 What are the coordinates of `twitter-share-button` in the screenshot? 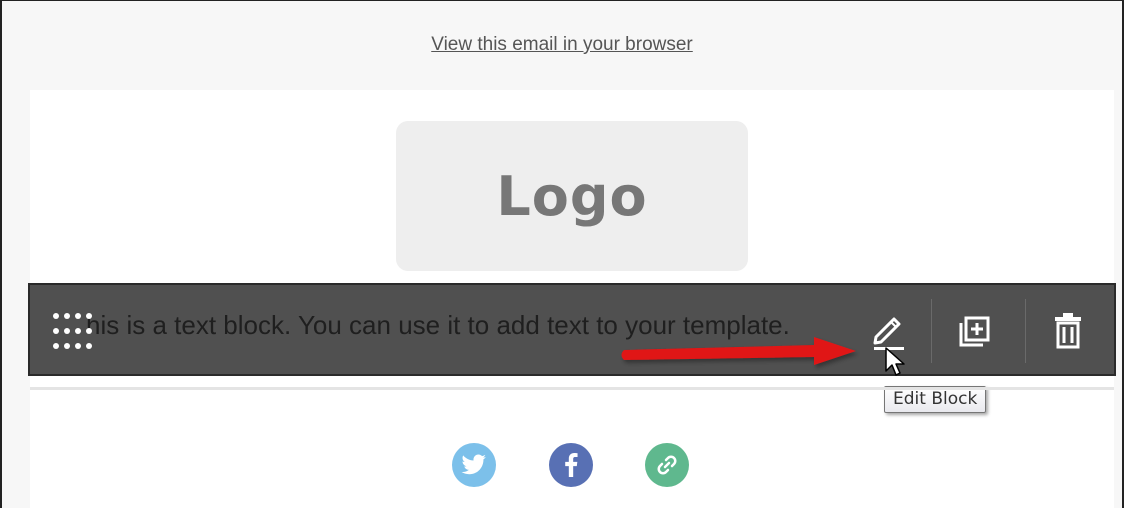 It's located at (474, 465).